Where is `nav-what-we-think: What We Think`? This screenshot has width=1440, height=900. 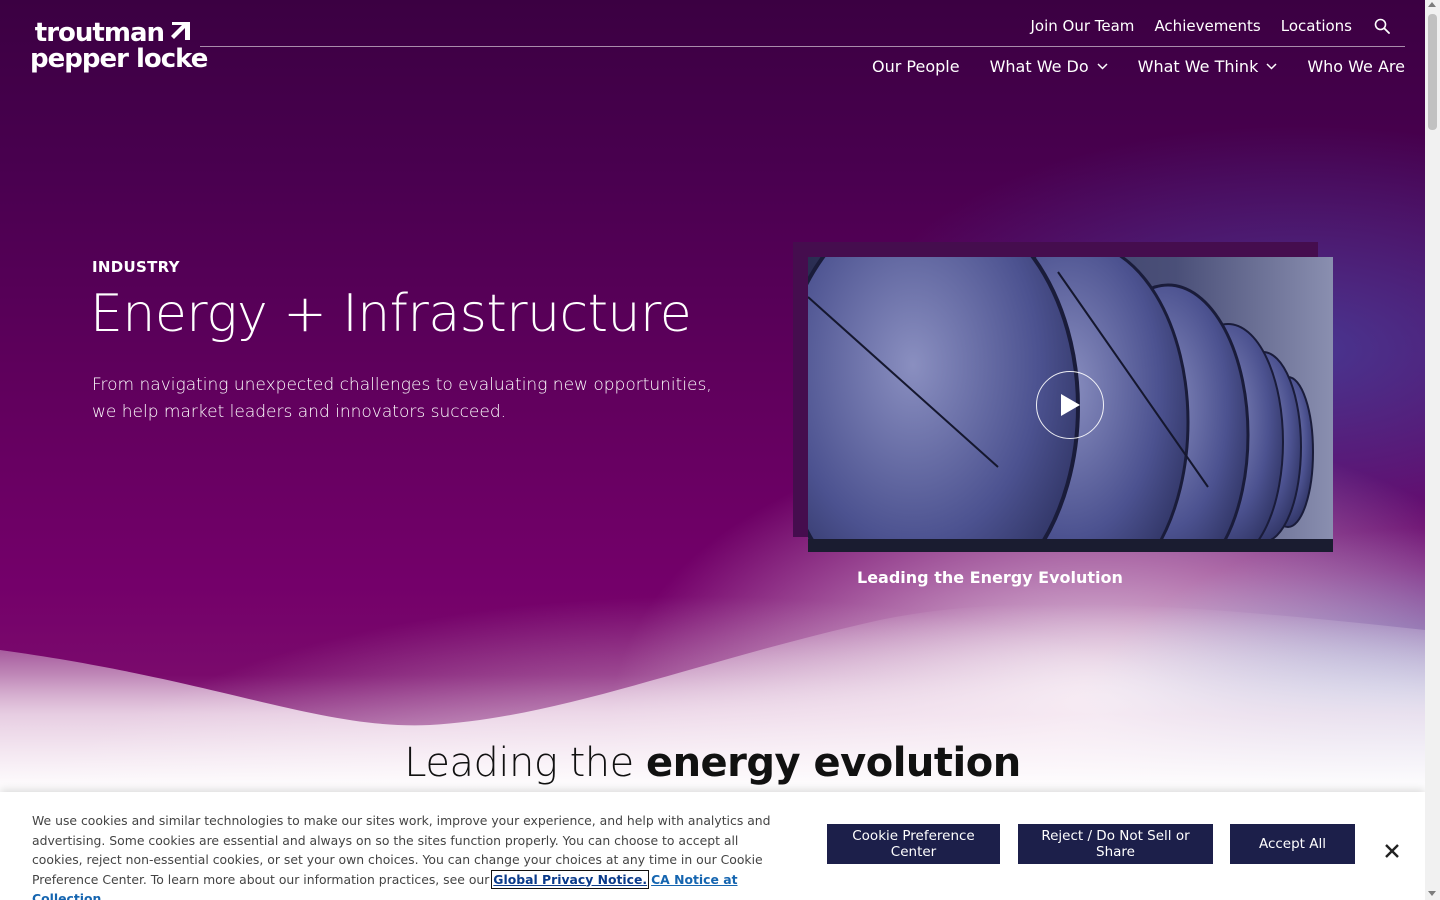 nav-what-we-think: What We Think is located at coordinates (1208, 66).